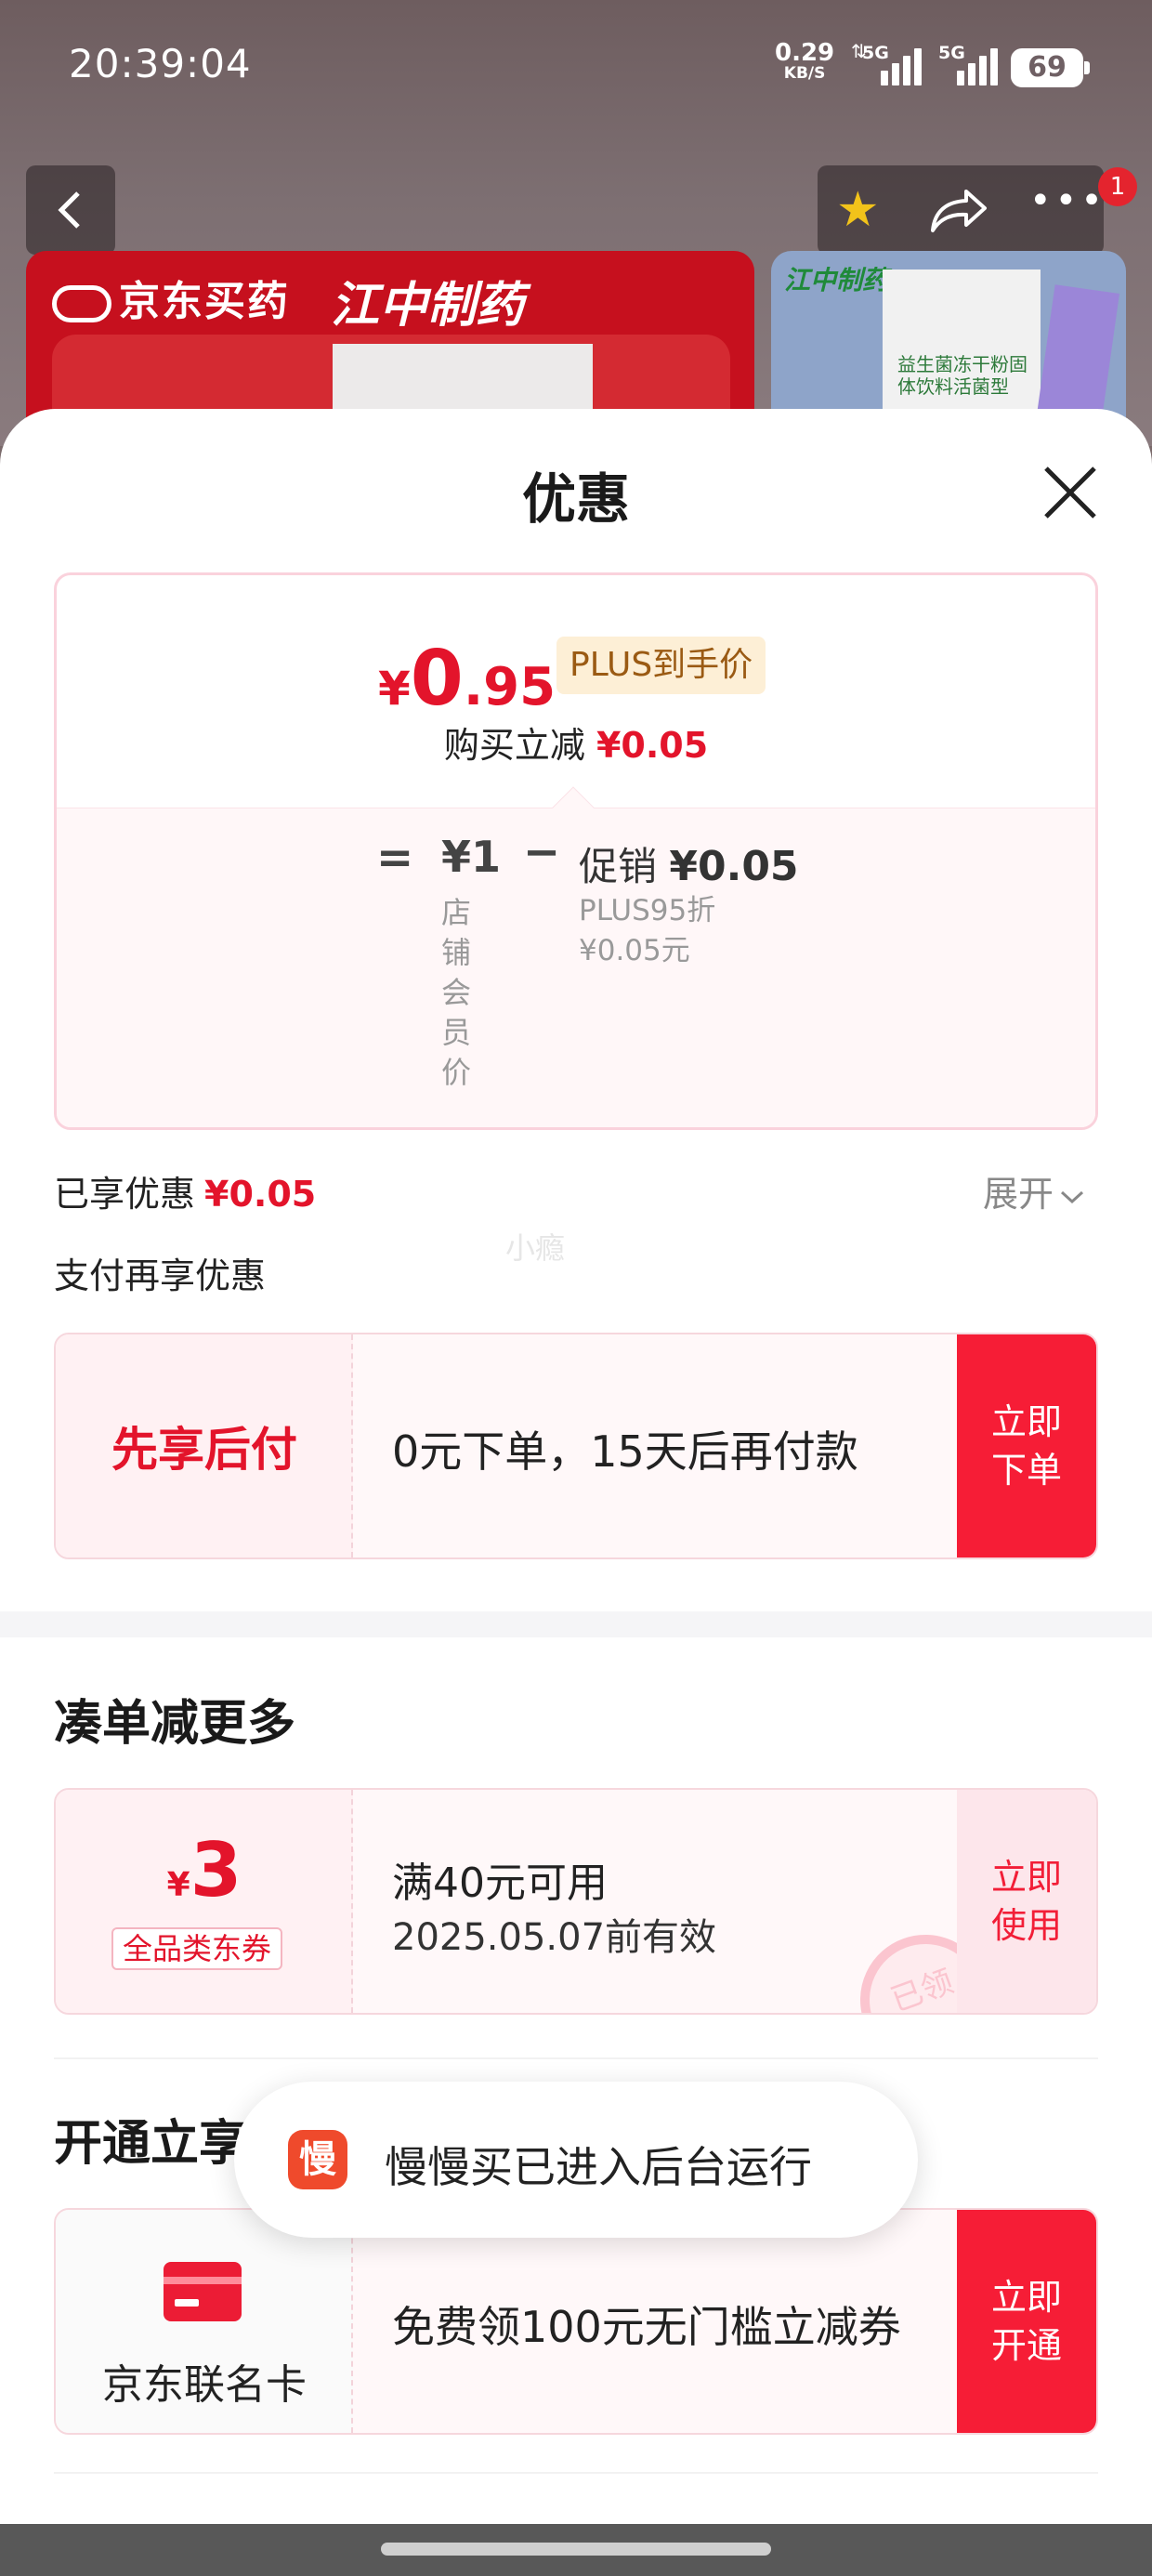 This screenshot has height=2576, width=1152. What do you see at coordinates (652, 745) in the screenshot?
I see `buy-reduce-value: ¥0.05` at bounding box center [652, 745].